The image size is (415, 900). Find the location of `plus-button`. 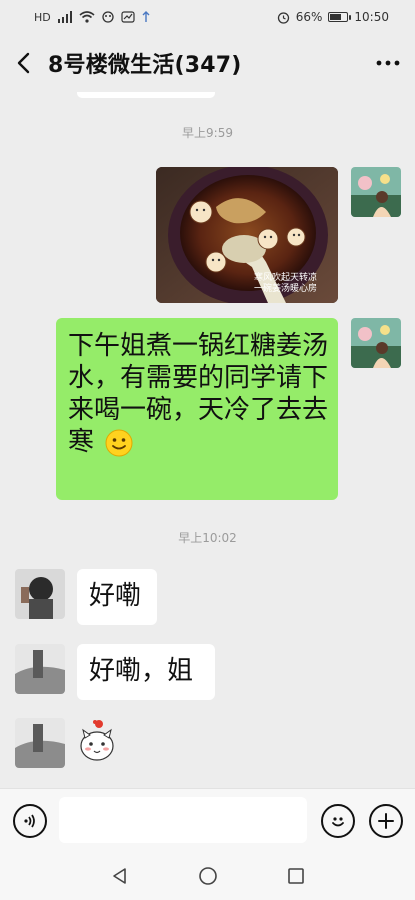

plus-button is located at coordinates (386, 821).